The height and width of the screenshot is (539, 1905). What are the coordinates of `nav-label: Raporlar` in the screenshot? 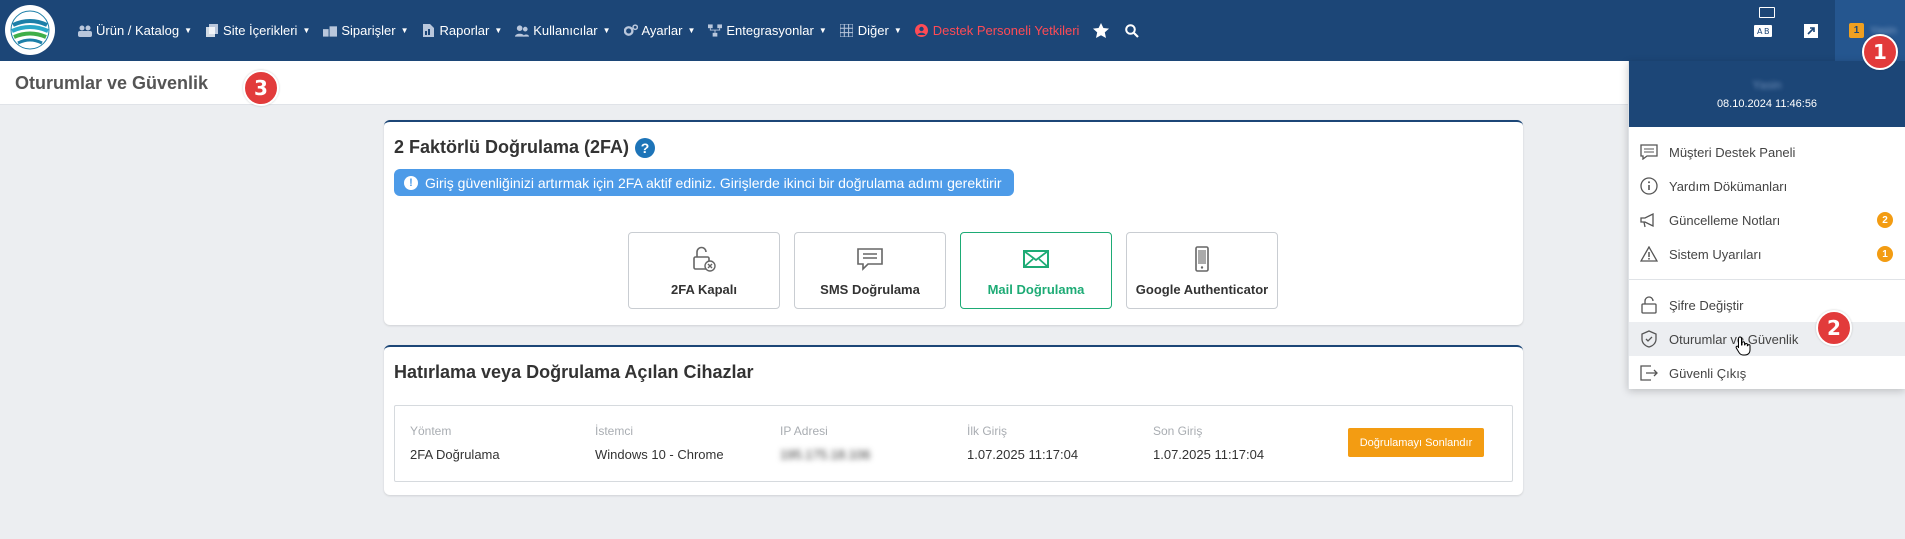 It's located at (464, 30).